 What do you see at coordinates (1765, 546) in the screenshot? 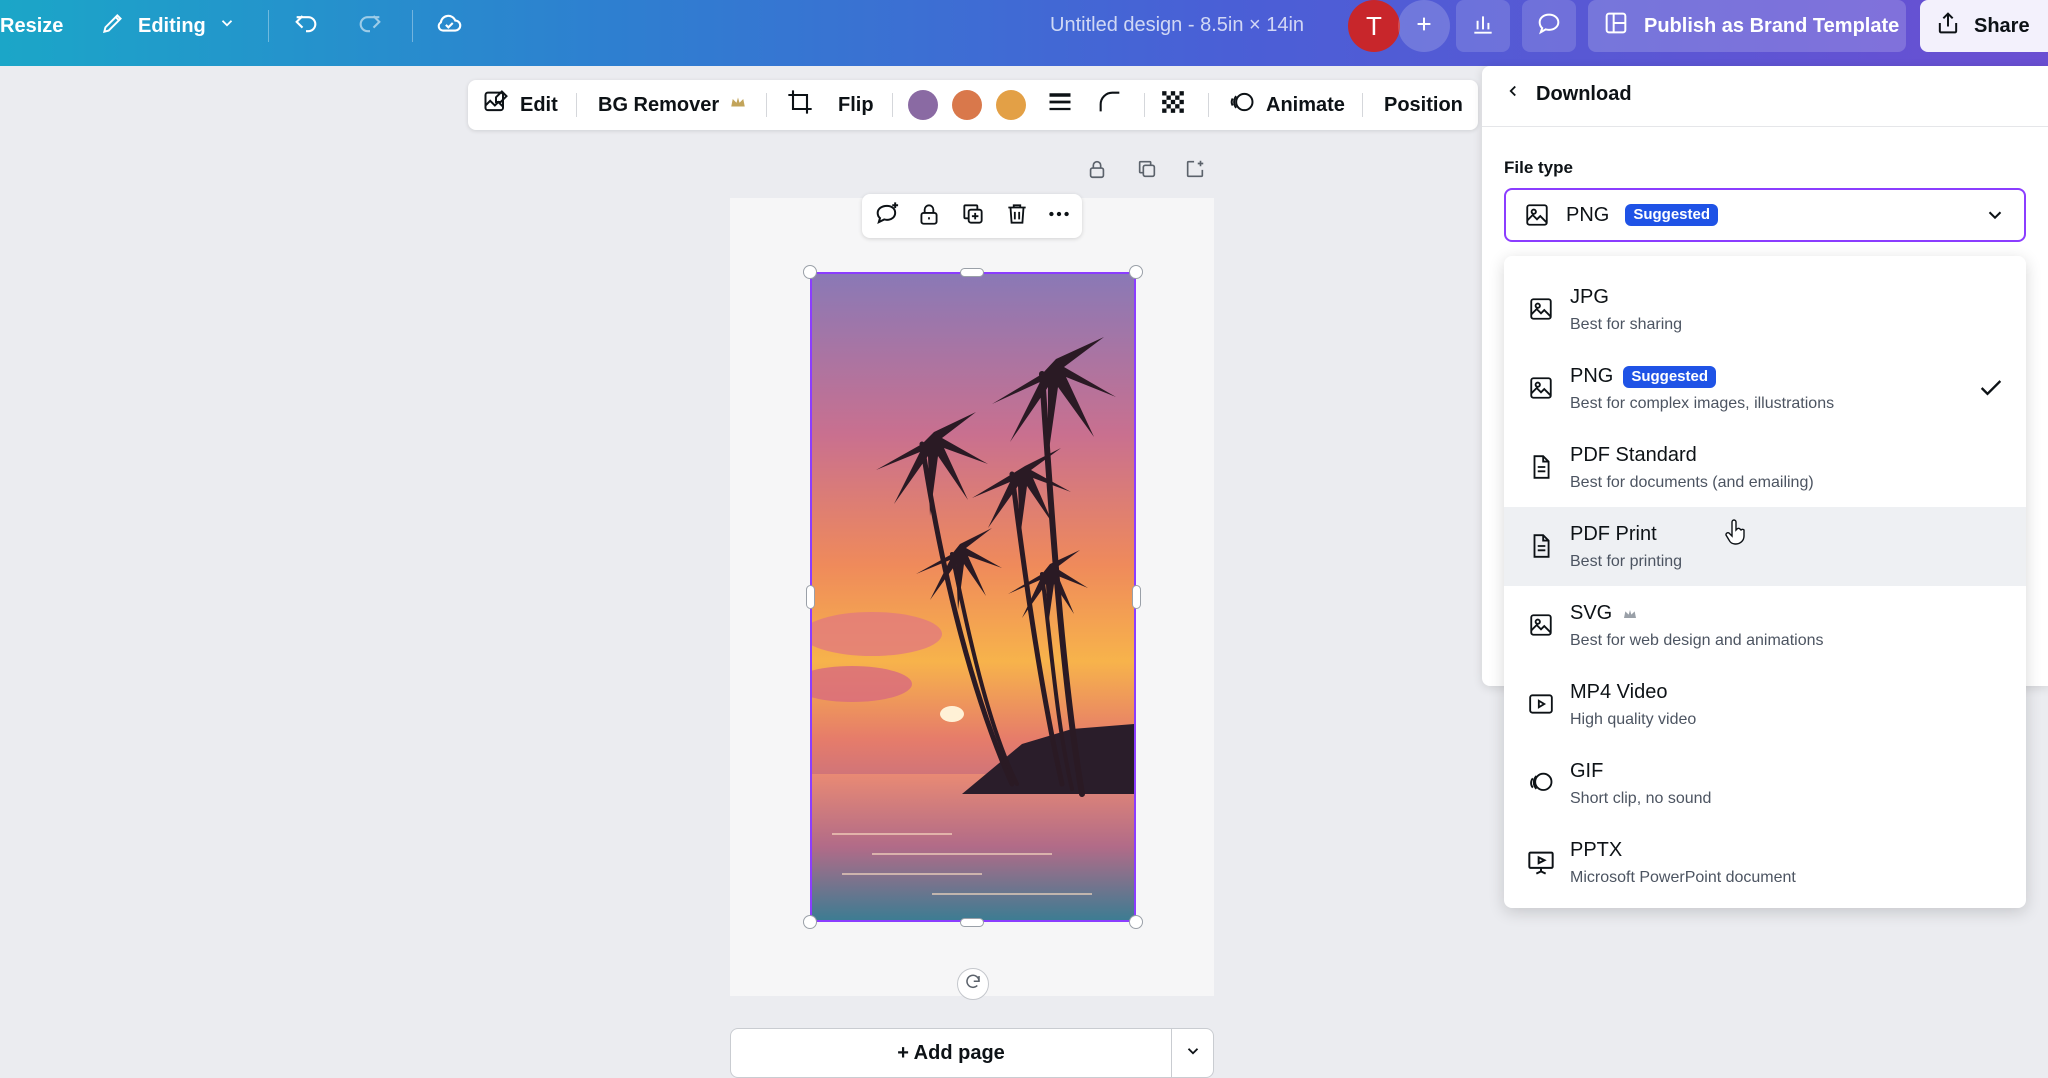
I see `file-type-option-pdf-print: PDF Print Best for printing` at bounding box center [1765, 546].